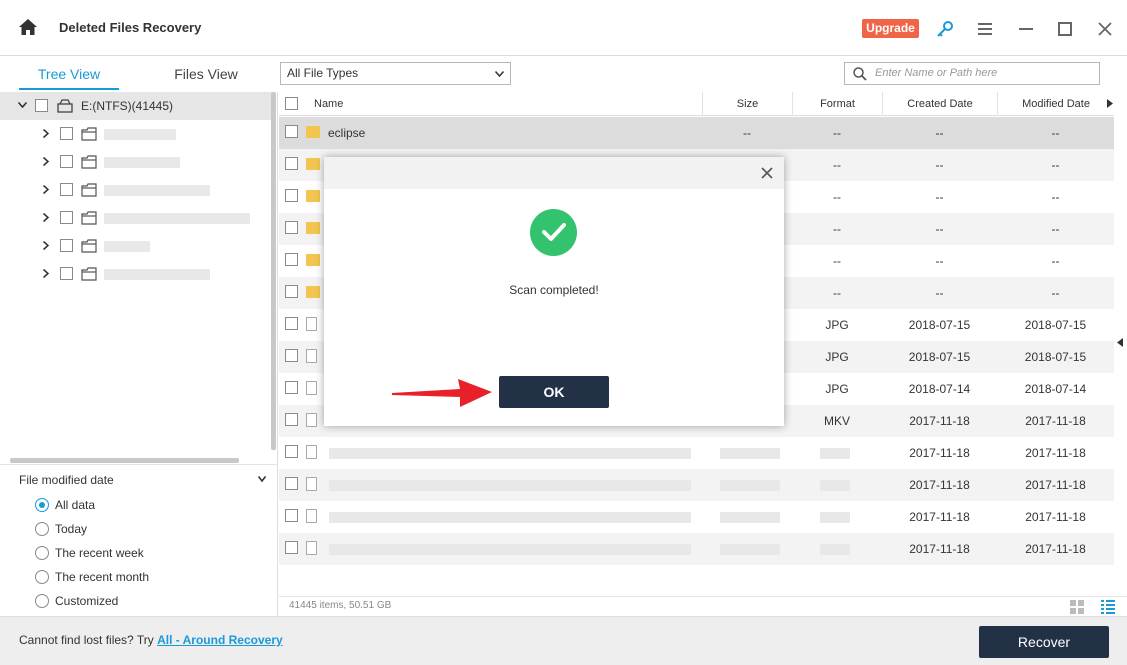  Describe the element at coordinates (837, 104) in the screenshot. I see `column-format: Format` at that location.